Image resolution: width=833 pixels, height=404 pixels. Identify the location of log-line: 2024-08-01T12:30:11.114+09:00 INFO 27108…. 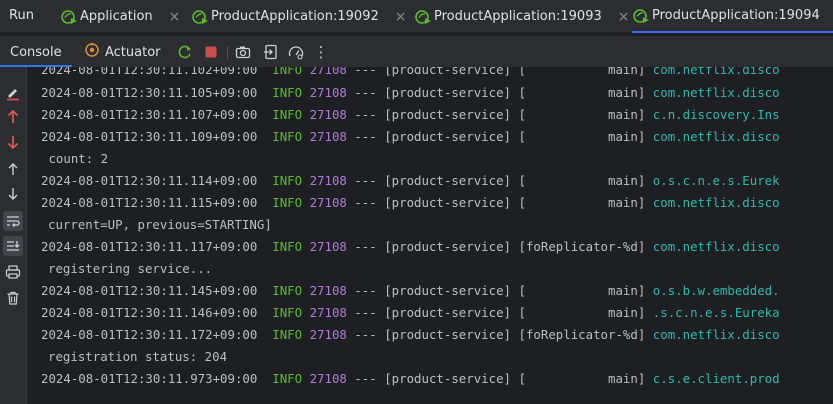
(410, 180).